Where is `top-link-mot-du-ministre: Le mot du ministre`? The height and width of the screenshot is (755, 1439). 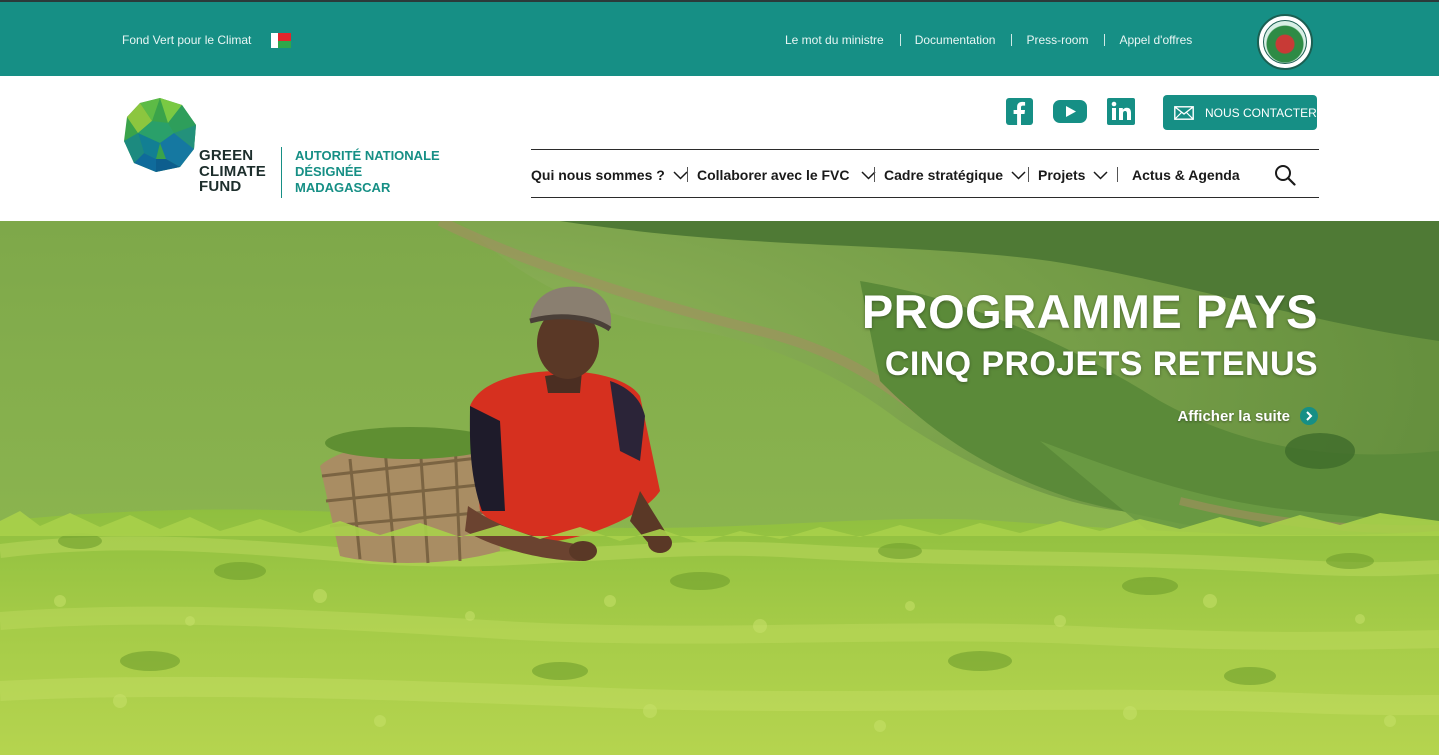 top-link-mot-du-ministre: Le mot du ministre is located at coordinates (834, 40).